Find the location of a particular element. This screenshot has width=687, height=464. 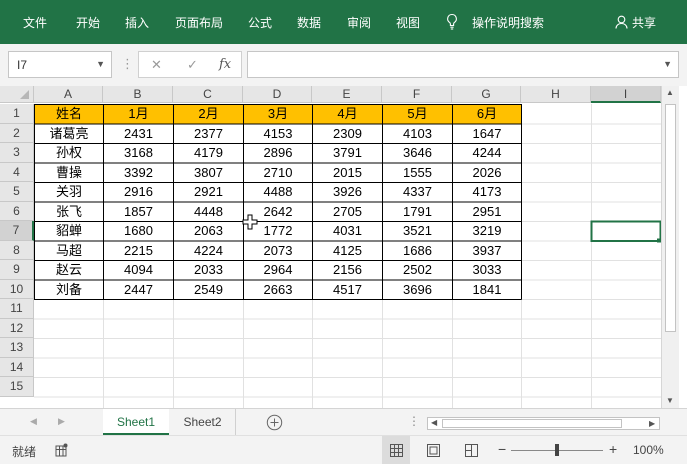

tab-data: 数据 is located at coordinates (309, 23).